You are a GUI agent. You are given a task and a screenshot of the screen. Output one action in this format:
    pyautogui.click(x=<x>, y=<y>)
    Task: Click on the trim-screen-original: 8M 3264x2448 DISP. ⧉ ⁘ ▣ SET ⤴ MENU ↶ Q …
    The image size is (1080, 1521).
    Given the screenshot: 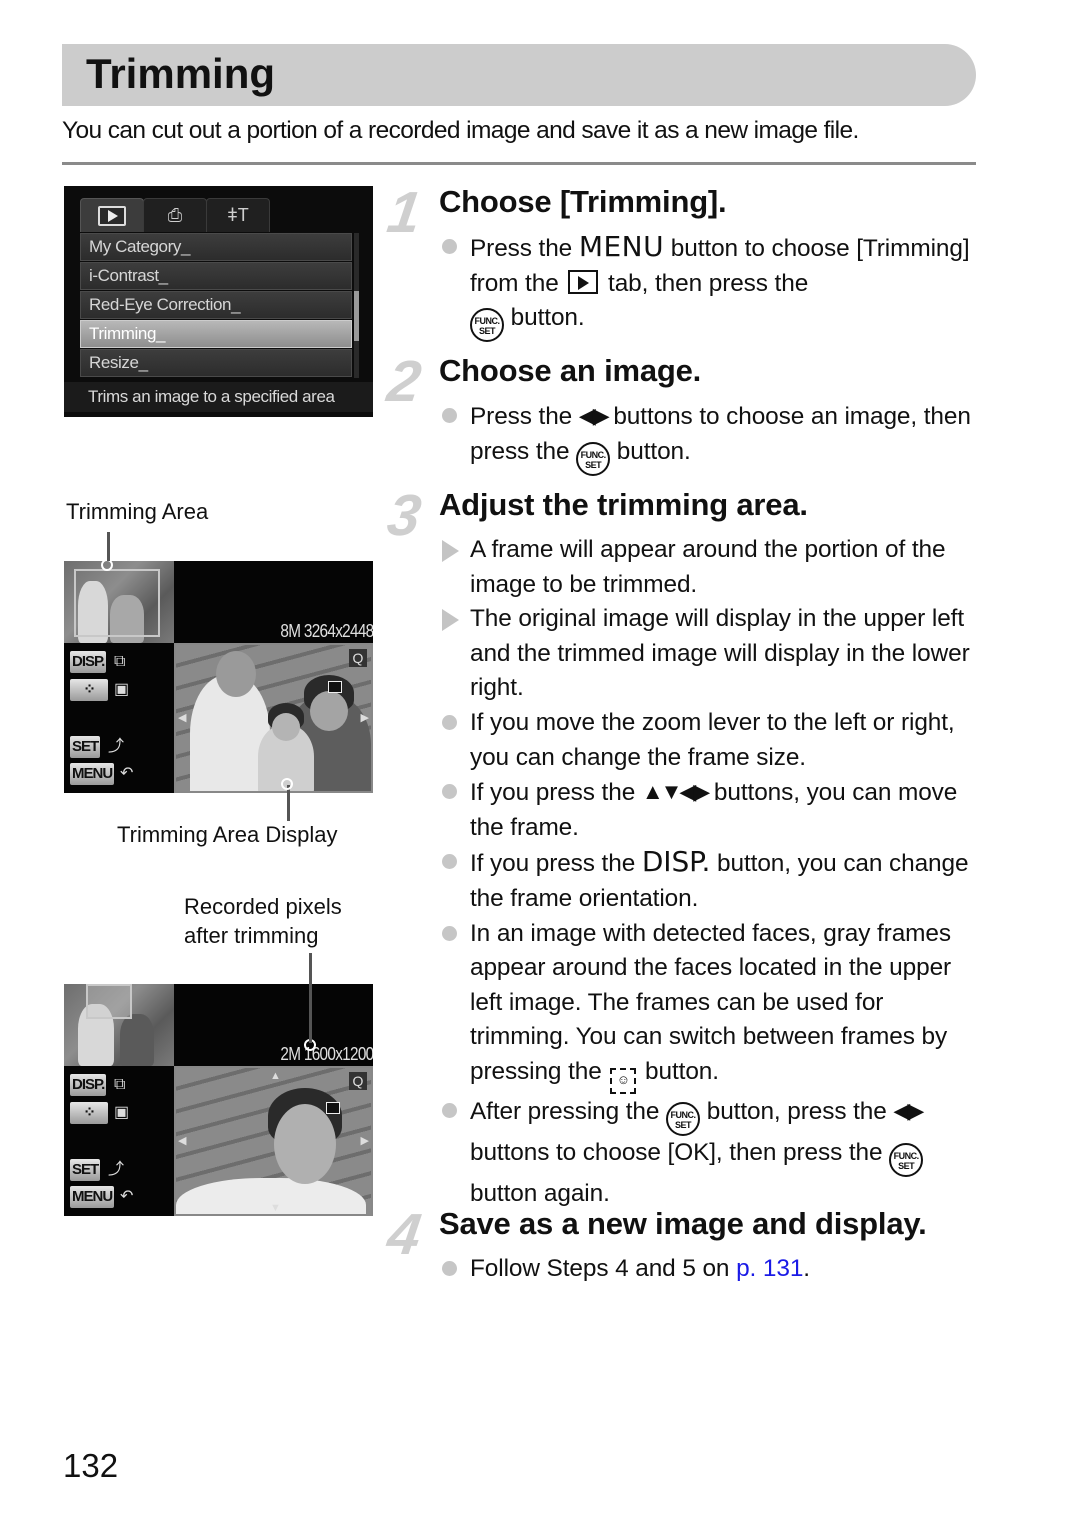 What is the action you would take?
    pyautogui.click(x=218, y=677)
    